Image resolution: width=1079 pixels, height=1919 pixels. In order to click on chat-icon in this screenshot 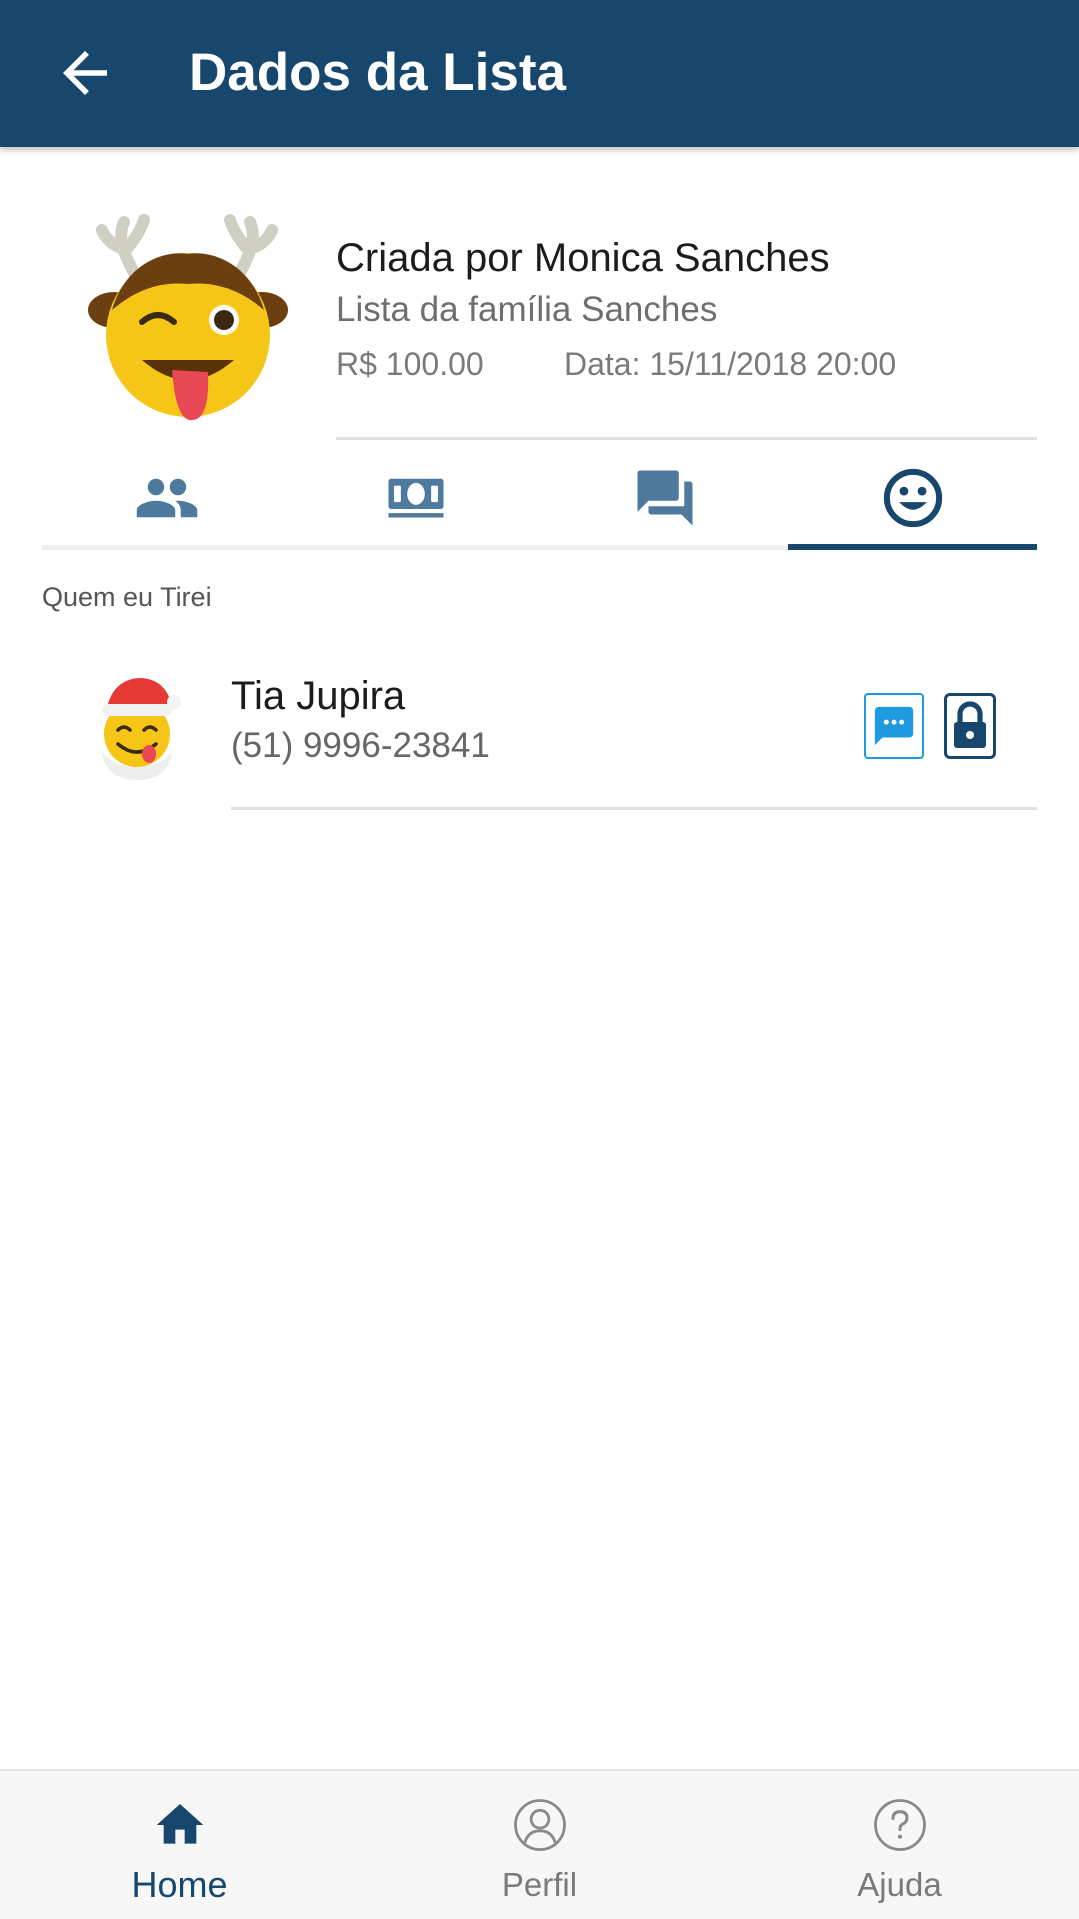, I will do `click(894, 726)`.